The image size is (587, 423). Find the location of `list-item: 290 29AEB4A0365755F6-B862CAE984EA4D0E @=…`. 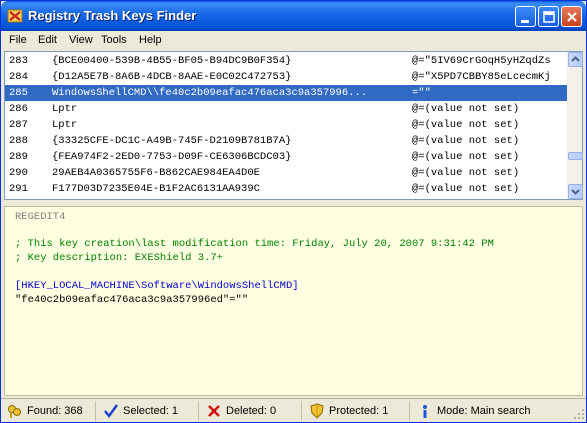

list-item: 290 29AEB4A0365755F6-B862CAE984EA4D0E @=… is located at coordinates (286, 173).